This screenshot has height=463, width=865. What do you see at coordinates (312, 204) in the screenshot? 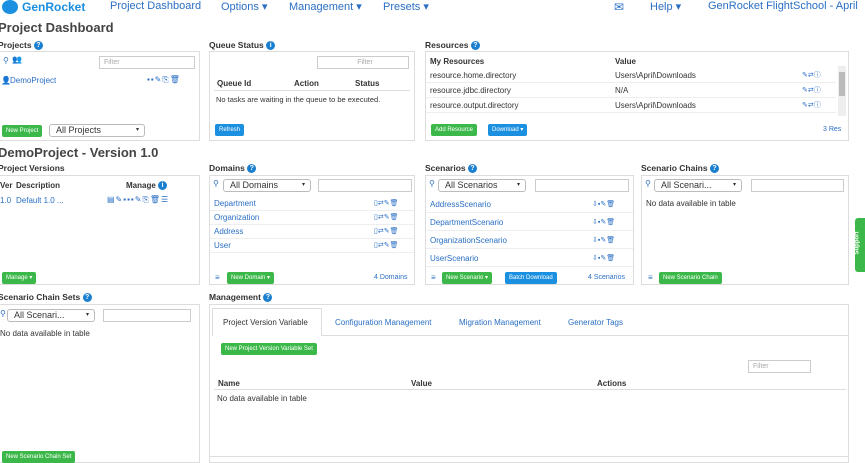
I see `domain-row: Department ▯⇄✎🗑` at bounding box center [312, 204].